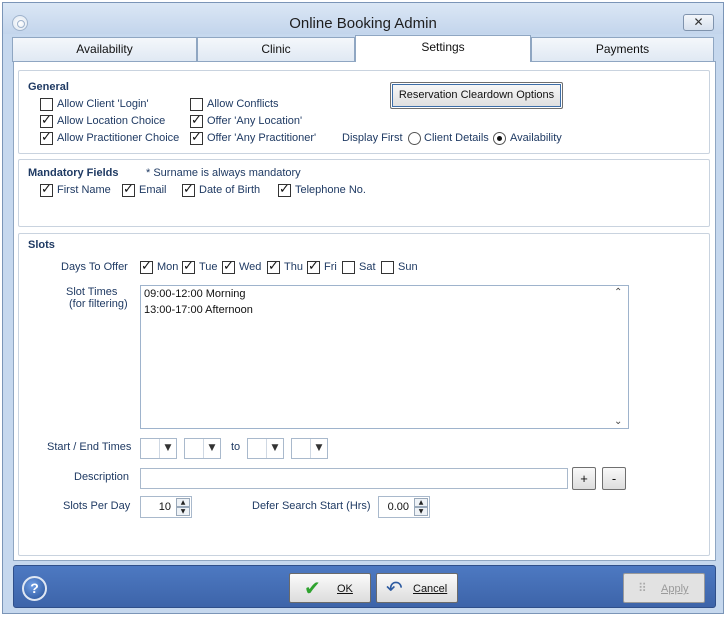 The height and width of the screenshot is (618, 727). Describe the element at coordinates (619, 357) in the screenshot. I see `slot-times-scrollbar: ⌃ ⌄` at that location.